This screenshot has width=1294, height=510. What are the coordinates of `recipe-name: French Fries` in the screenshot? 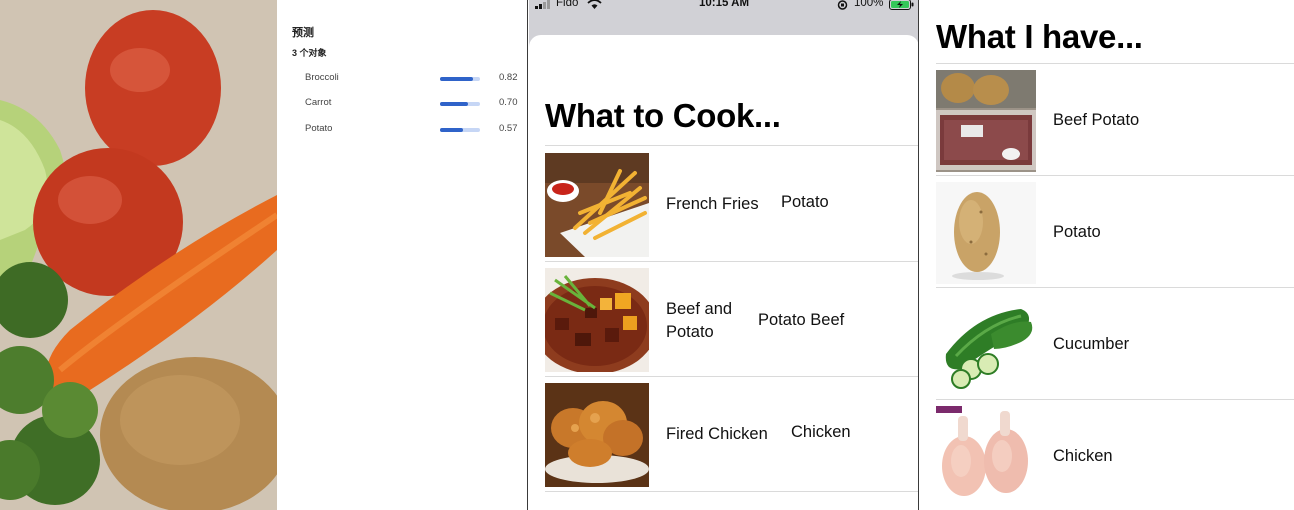 It's located at (712, 204).